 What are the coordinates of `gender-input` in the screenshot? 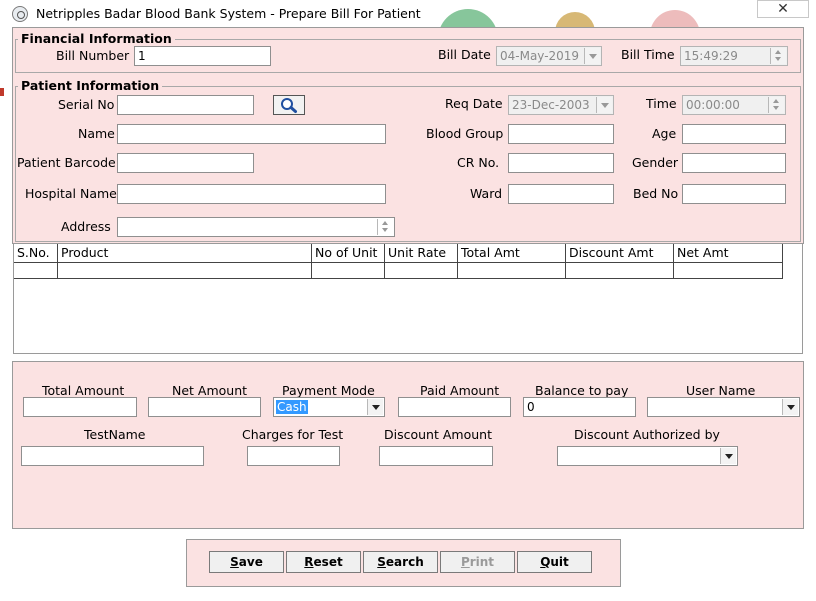 It's located at (734, 163).